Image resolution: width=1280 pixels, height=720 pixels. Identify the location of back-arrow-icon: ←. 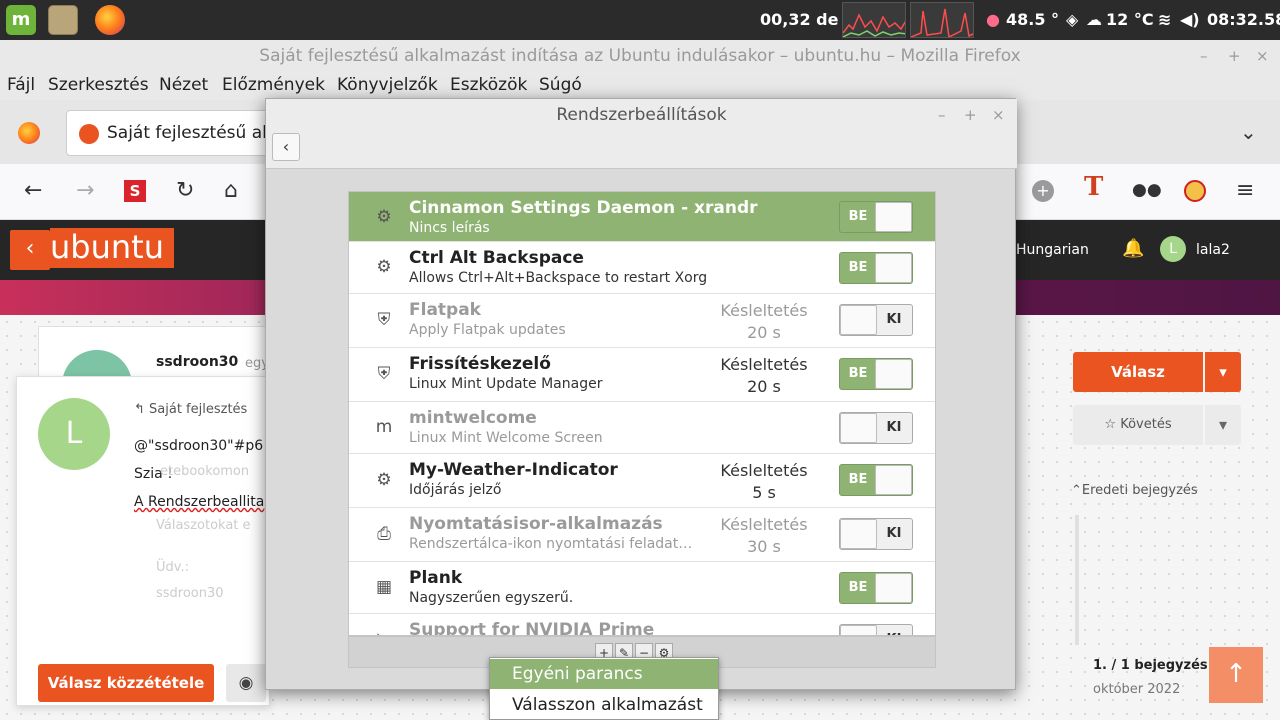
(33, 190).